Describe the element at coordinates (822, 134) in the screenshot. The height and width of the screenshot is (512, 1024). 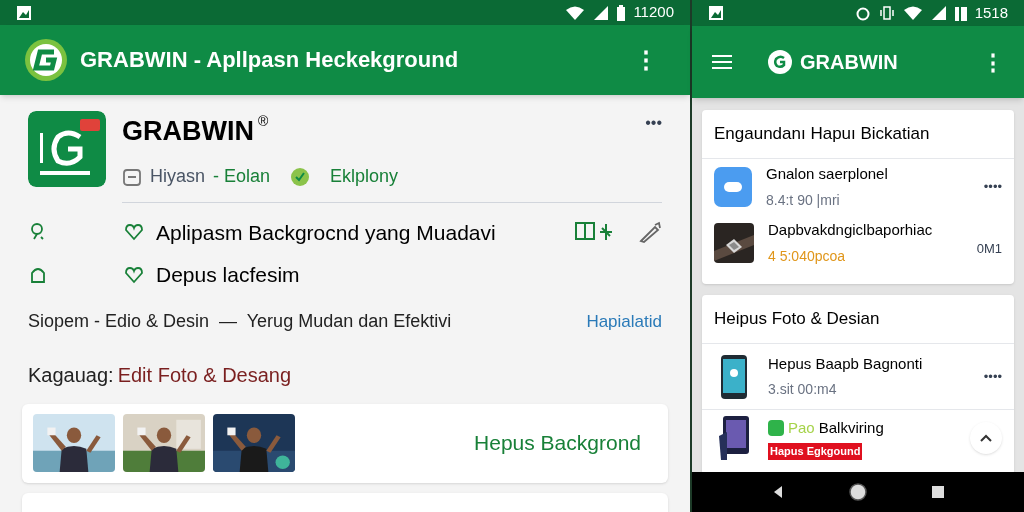
I see `card-title: Engaundanı Hapuı Bickatian` at that location.